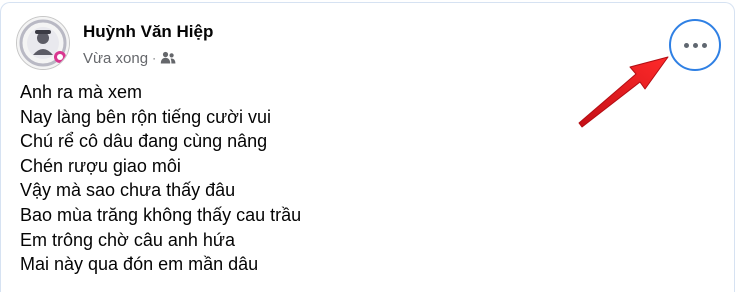 The image size is (737, 292). I want to click on more-horizontal-icon, so click(695, 45).